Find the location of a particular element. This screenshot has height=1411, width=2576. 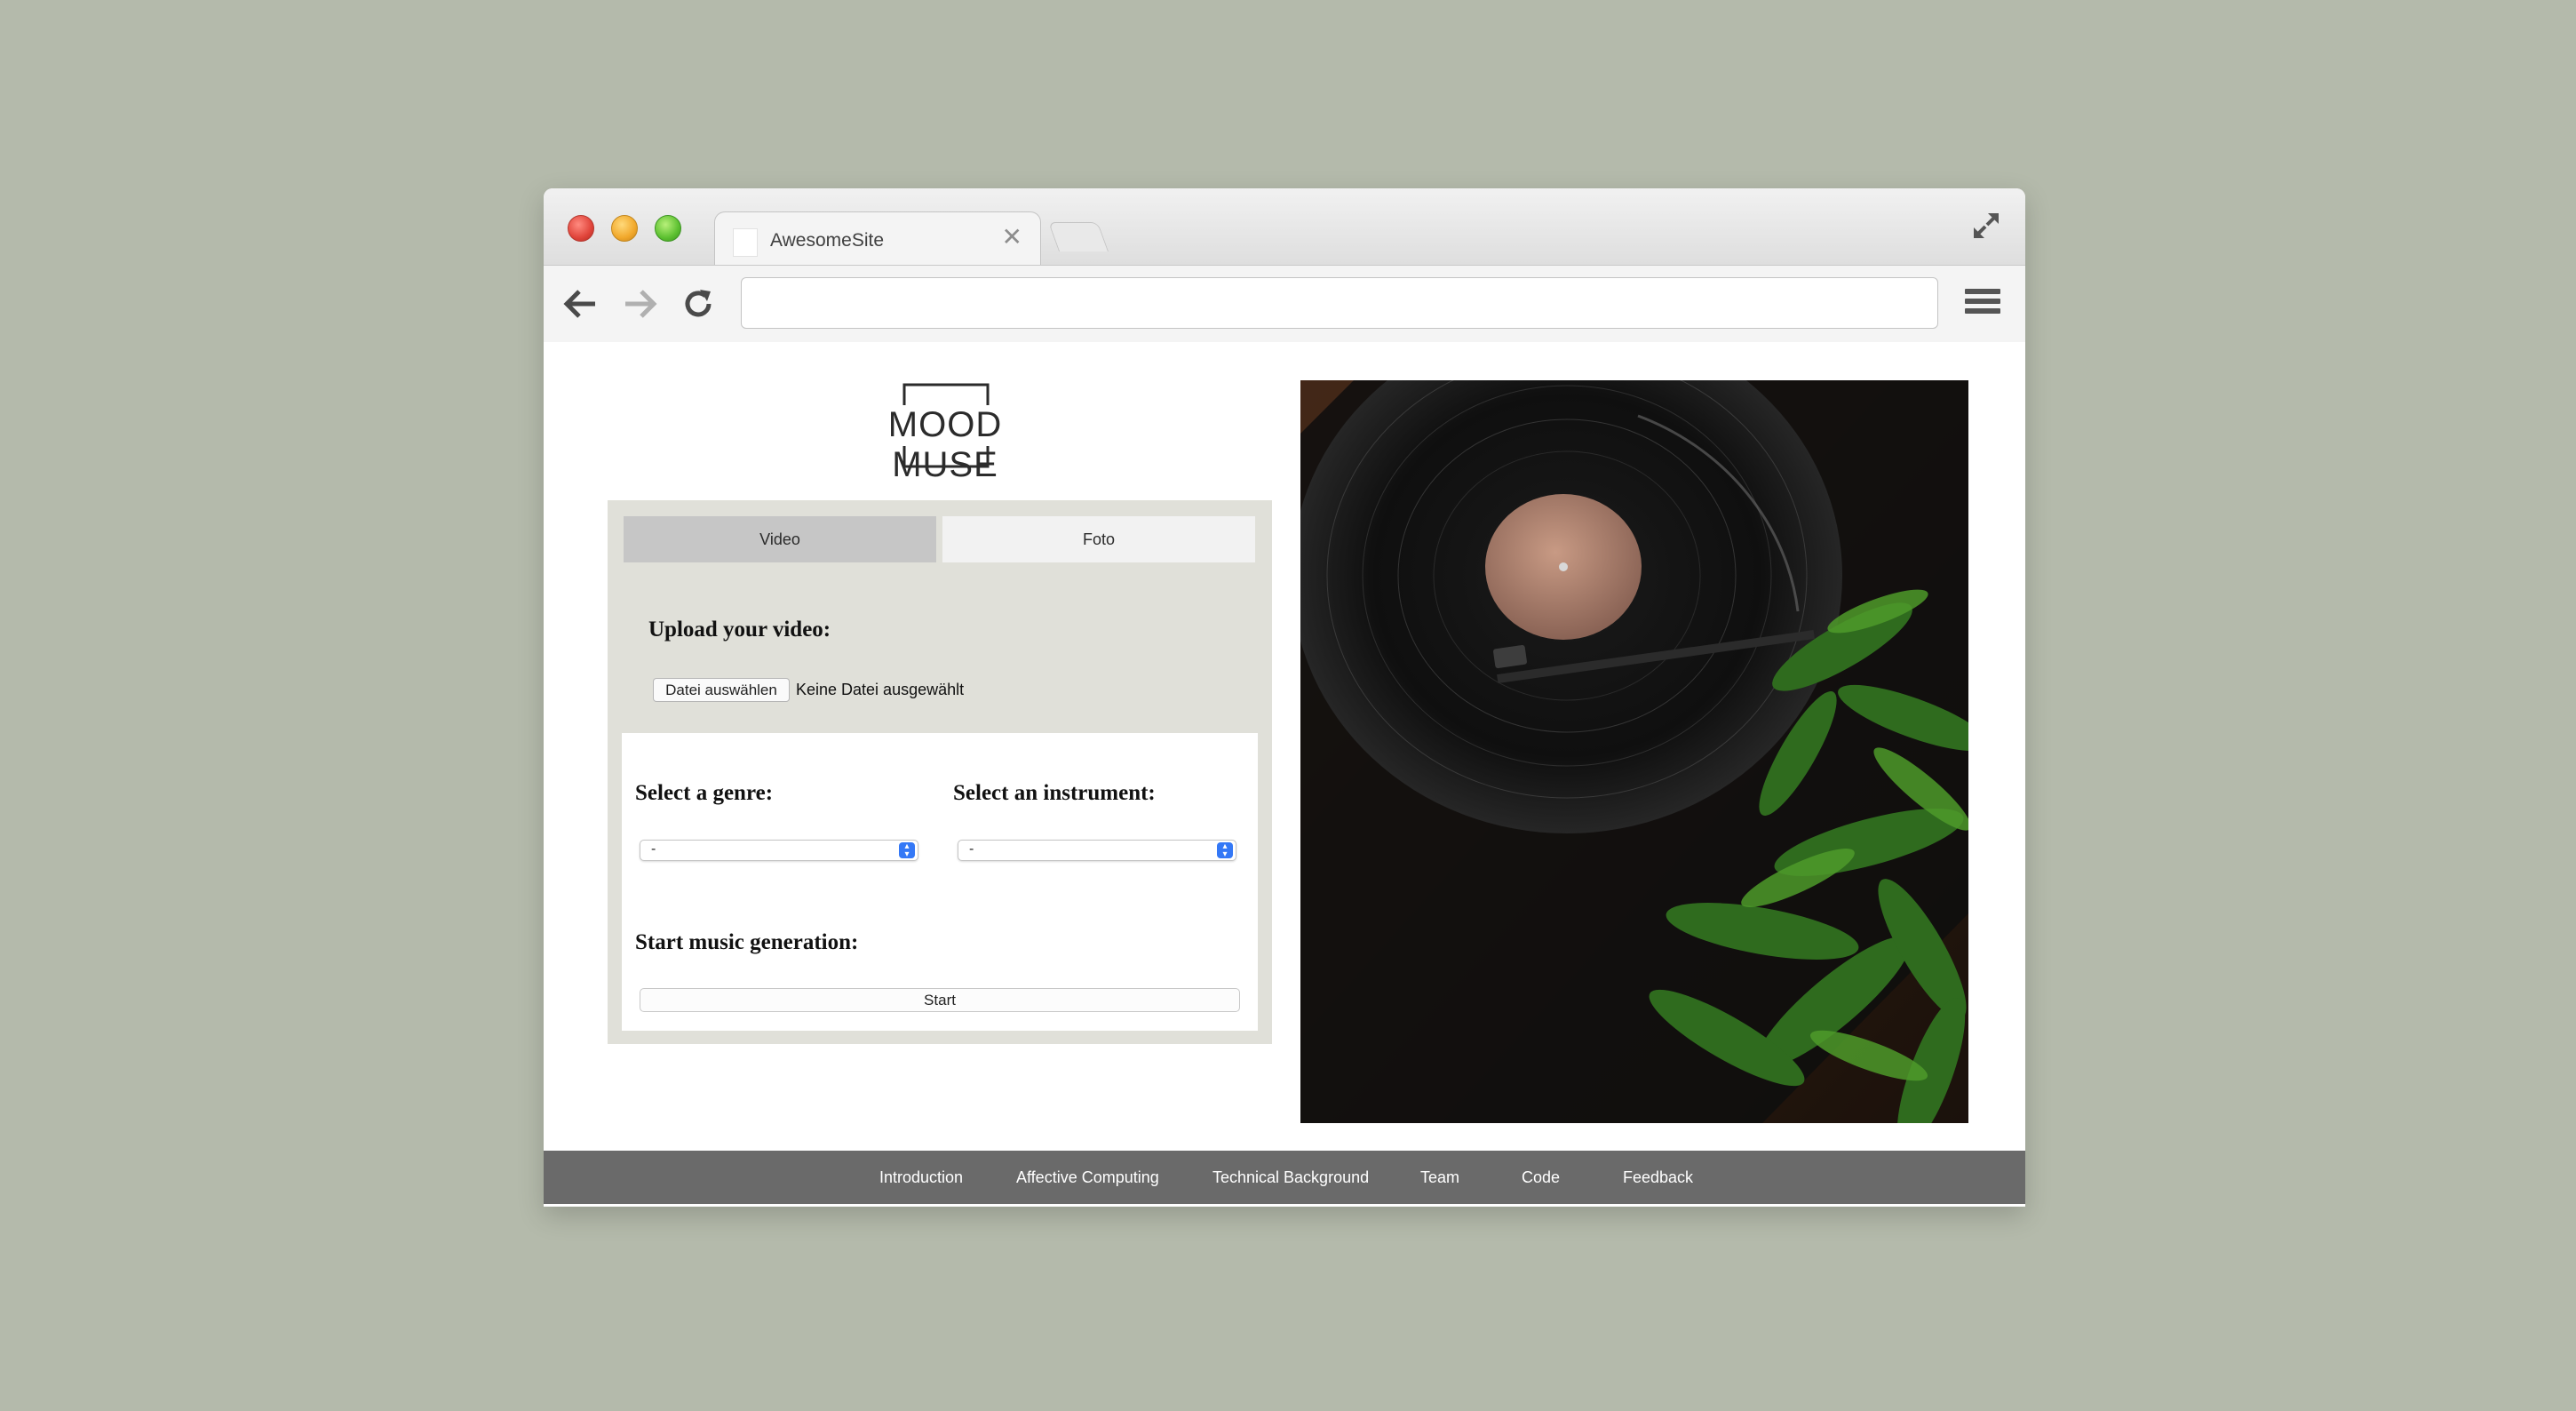

browser-tab: AwesomeSite ✕ is located at coordinates (877, 238).